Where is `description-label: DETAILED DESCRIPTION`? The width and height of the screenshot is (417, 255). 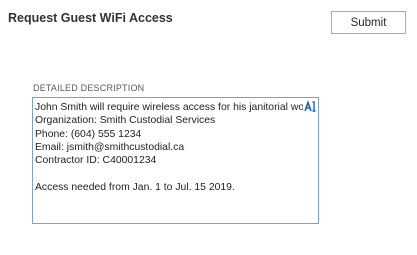
description-label: DETAILED DESCRIPTION is located at coordinates (89, 88).